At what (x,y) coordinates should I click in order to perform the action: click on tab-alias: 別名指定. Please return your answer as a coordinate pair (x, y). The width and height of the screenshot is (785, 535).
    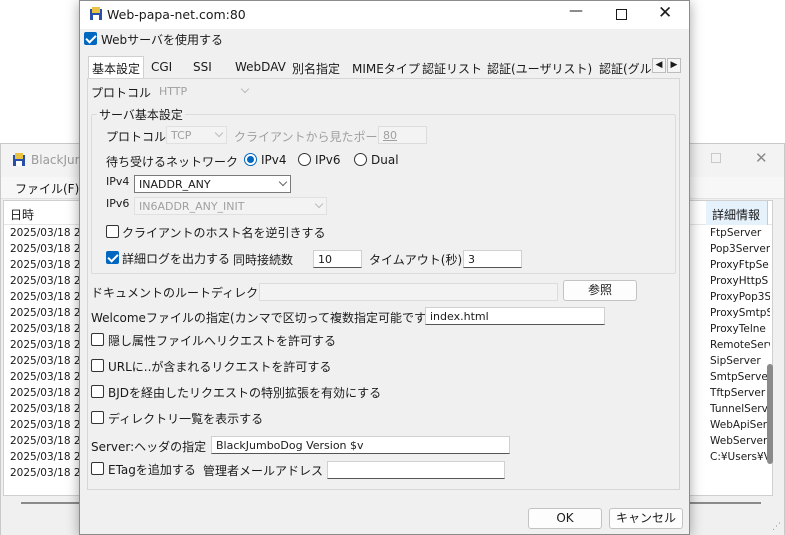
    Looking at the image, I should click on (316, 68).